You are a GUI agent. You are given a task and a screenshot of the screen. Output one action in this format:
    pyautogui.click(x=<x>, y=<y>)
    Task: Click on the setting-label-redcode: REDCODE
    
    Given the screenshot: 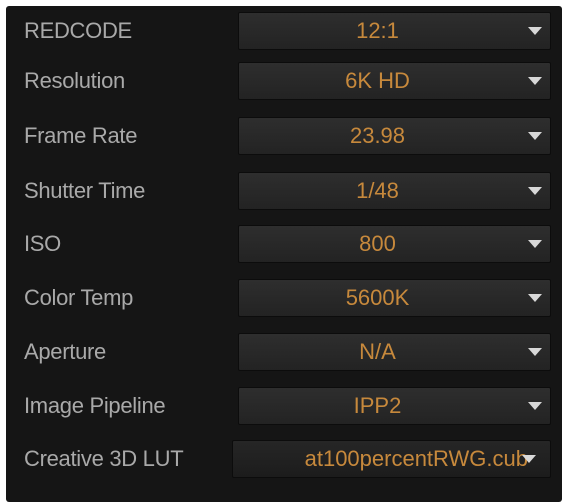 What is the action you would take?
    pyautogui.click(x=78, y=30)
    